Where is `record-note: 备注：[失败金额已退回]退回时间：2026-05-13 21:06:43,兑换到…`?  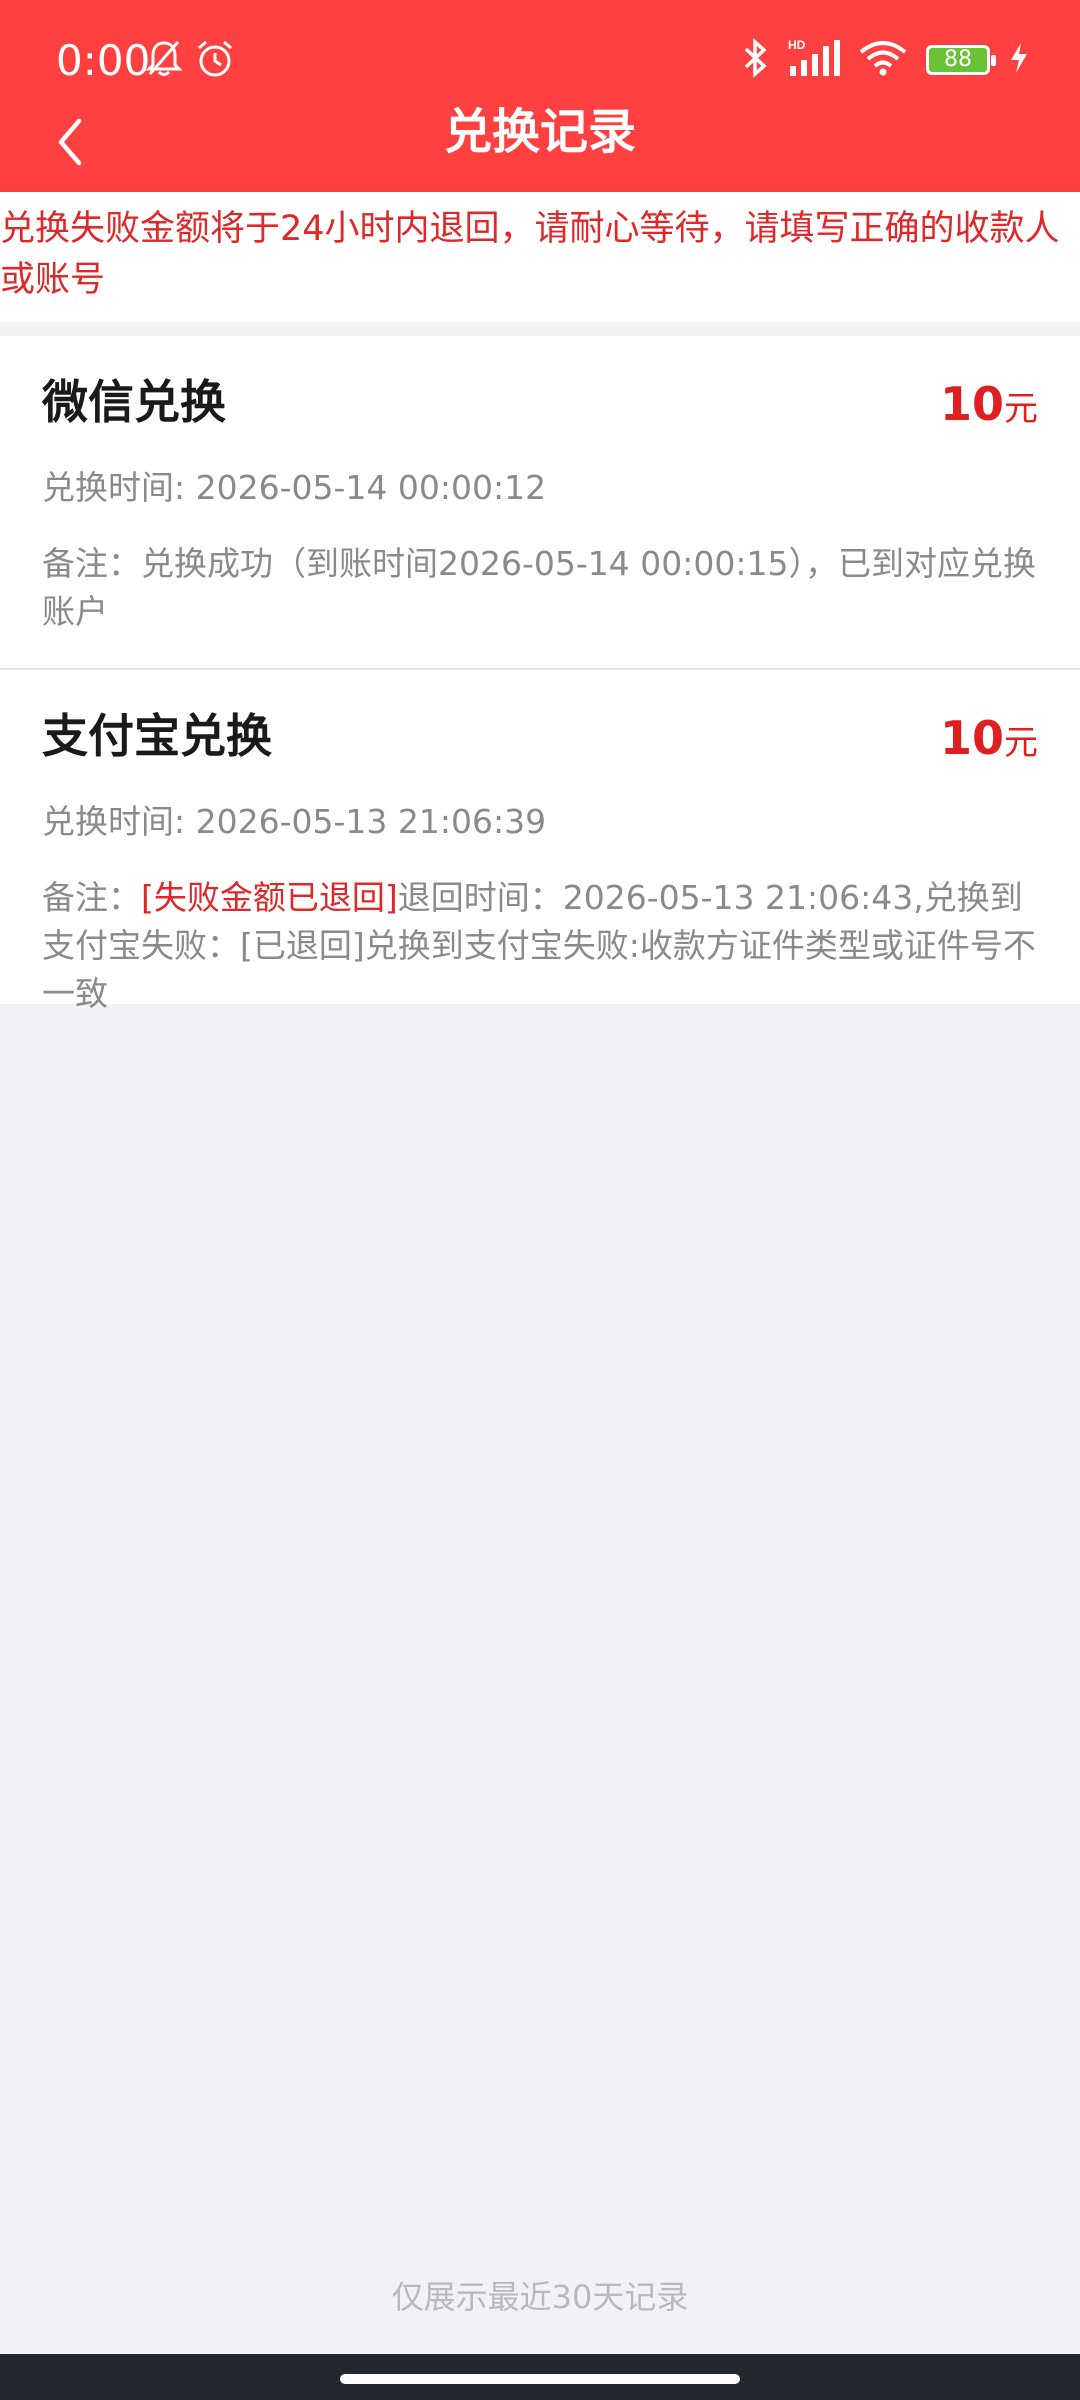 record-note: 备注：[失败金额已退回]退回时间：2026-05-13 21:06:43,兑换到… is located at coordinates (541, 946).